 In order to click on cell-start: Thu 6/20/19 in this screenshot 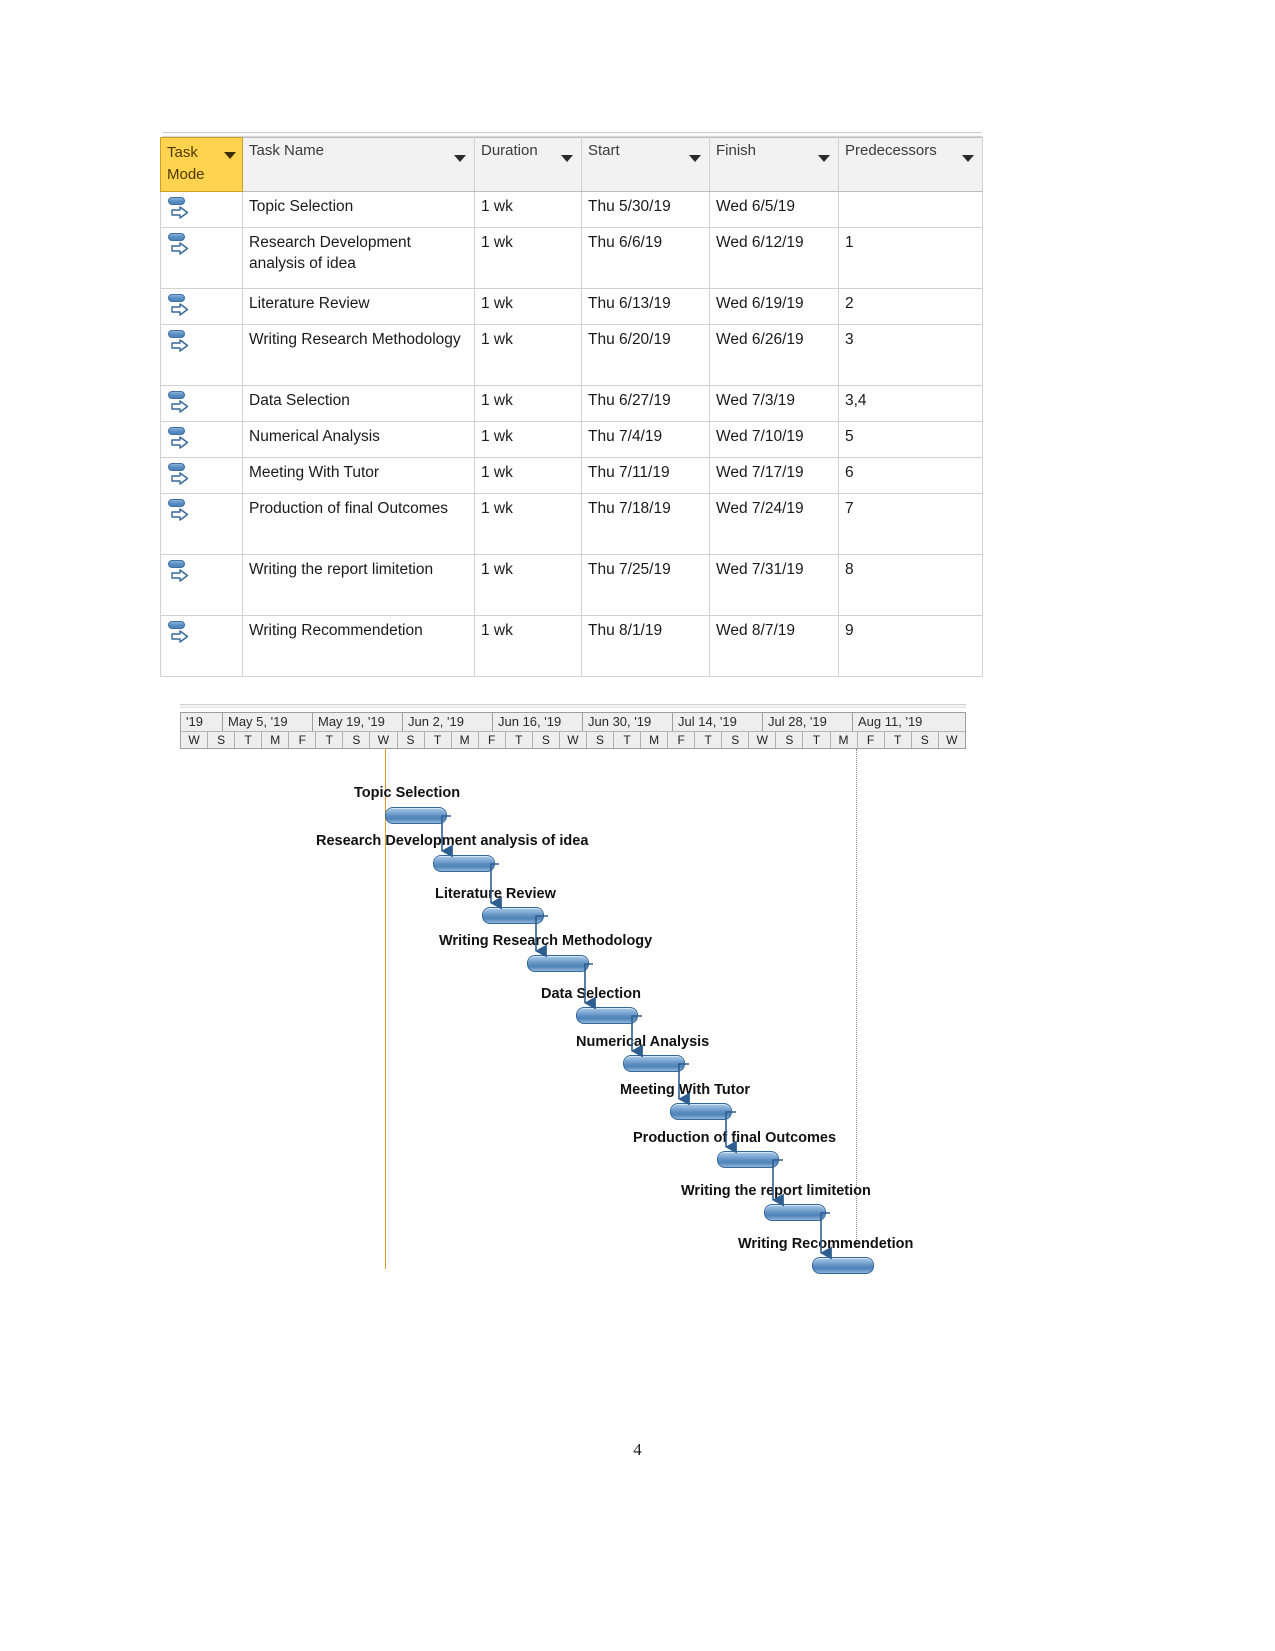, I will do `click(645, 354)`.